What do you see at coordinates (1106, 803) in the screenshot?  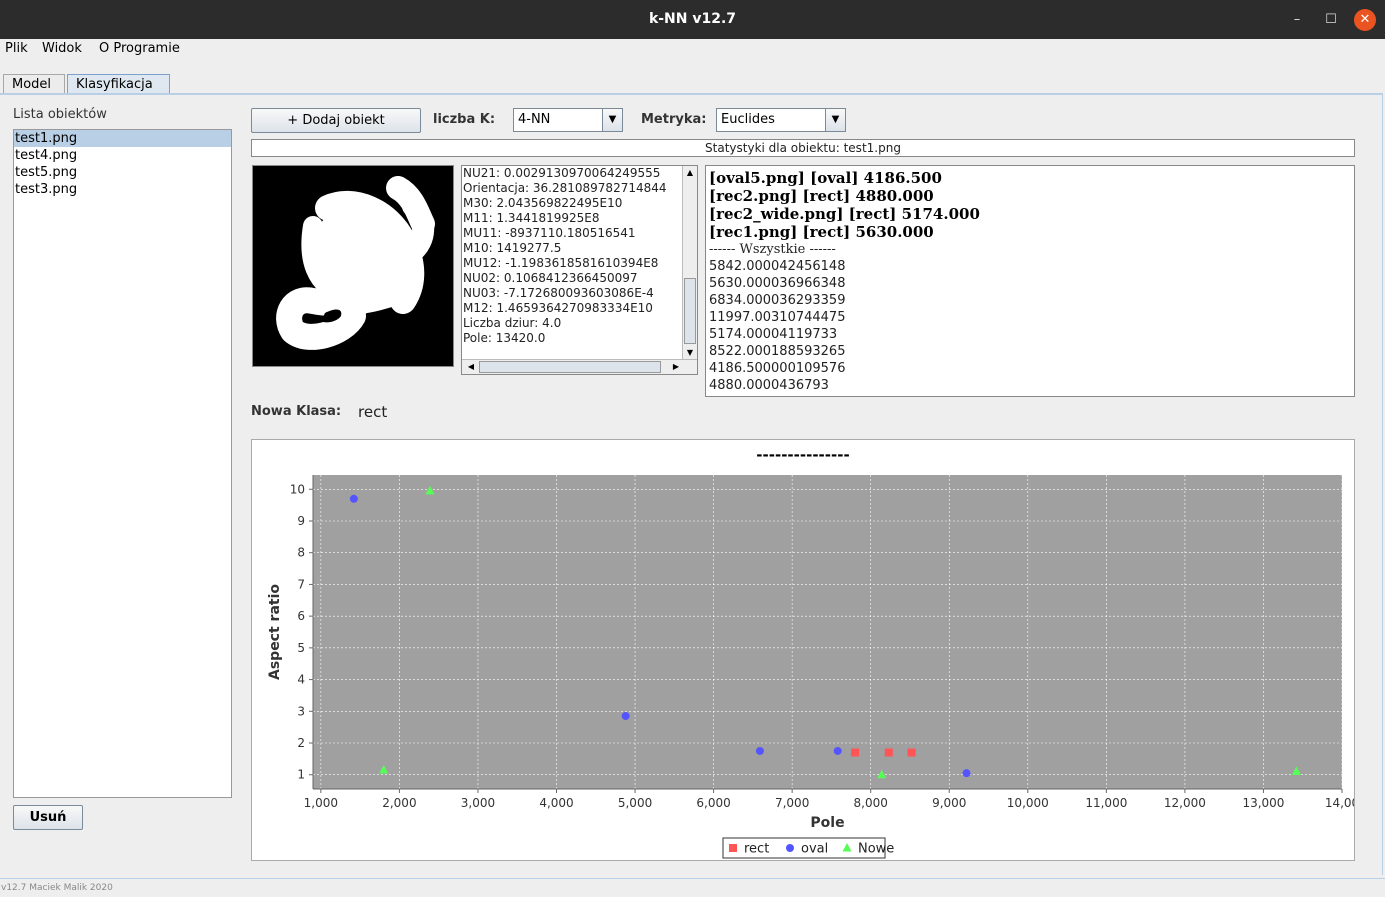 I see `x-tick-label: 11,000` at bounding box center [1106, 803].